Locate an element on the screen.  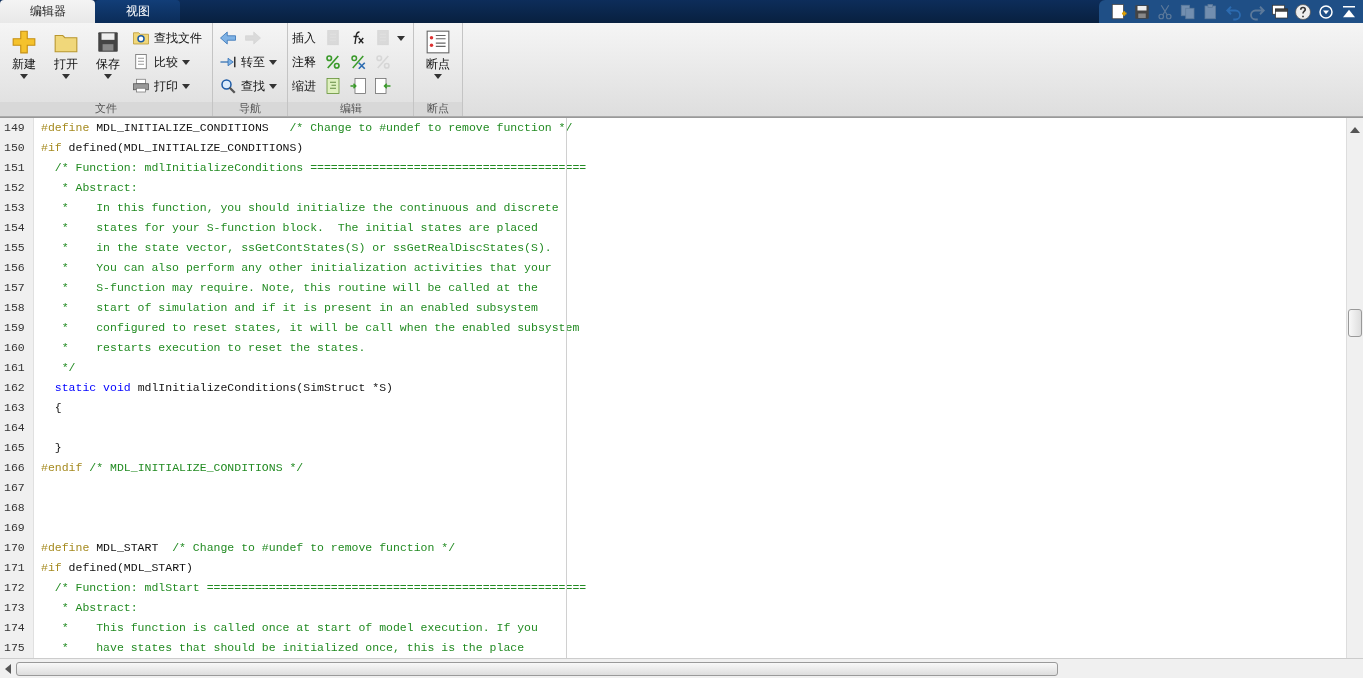
line-number: 162 is located at coordinates (14, 388).